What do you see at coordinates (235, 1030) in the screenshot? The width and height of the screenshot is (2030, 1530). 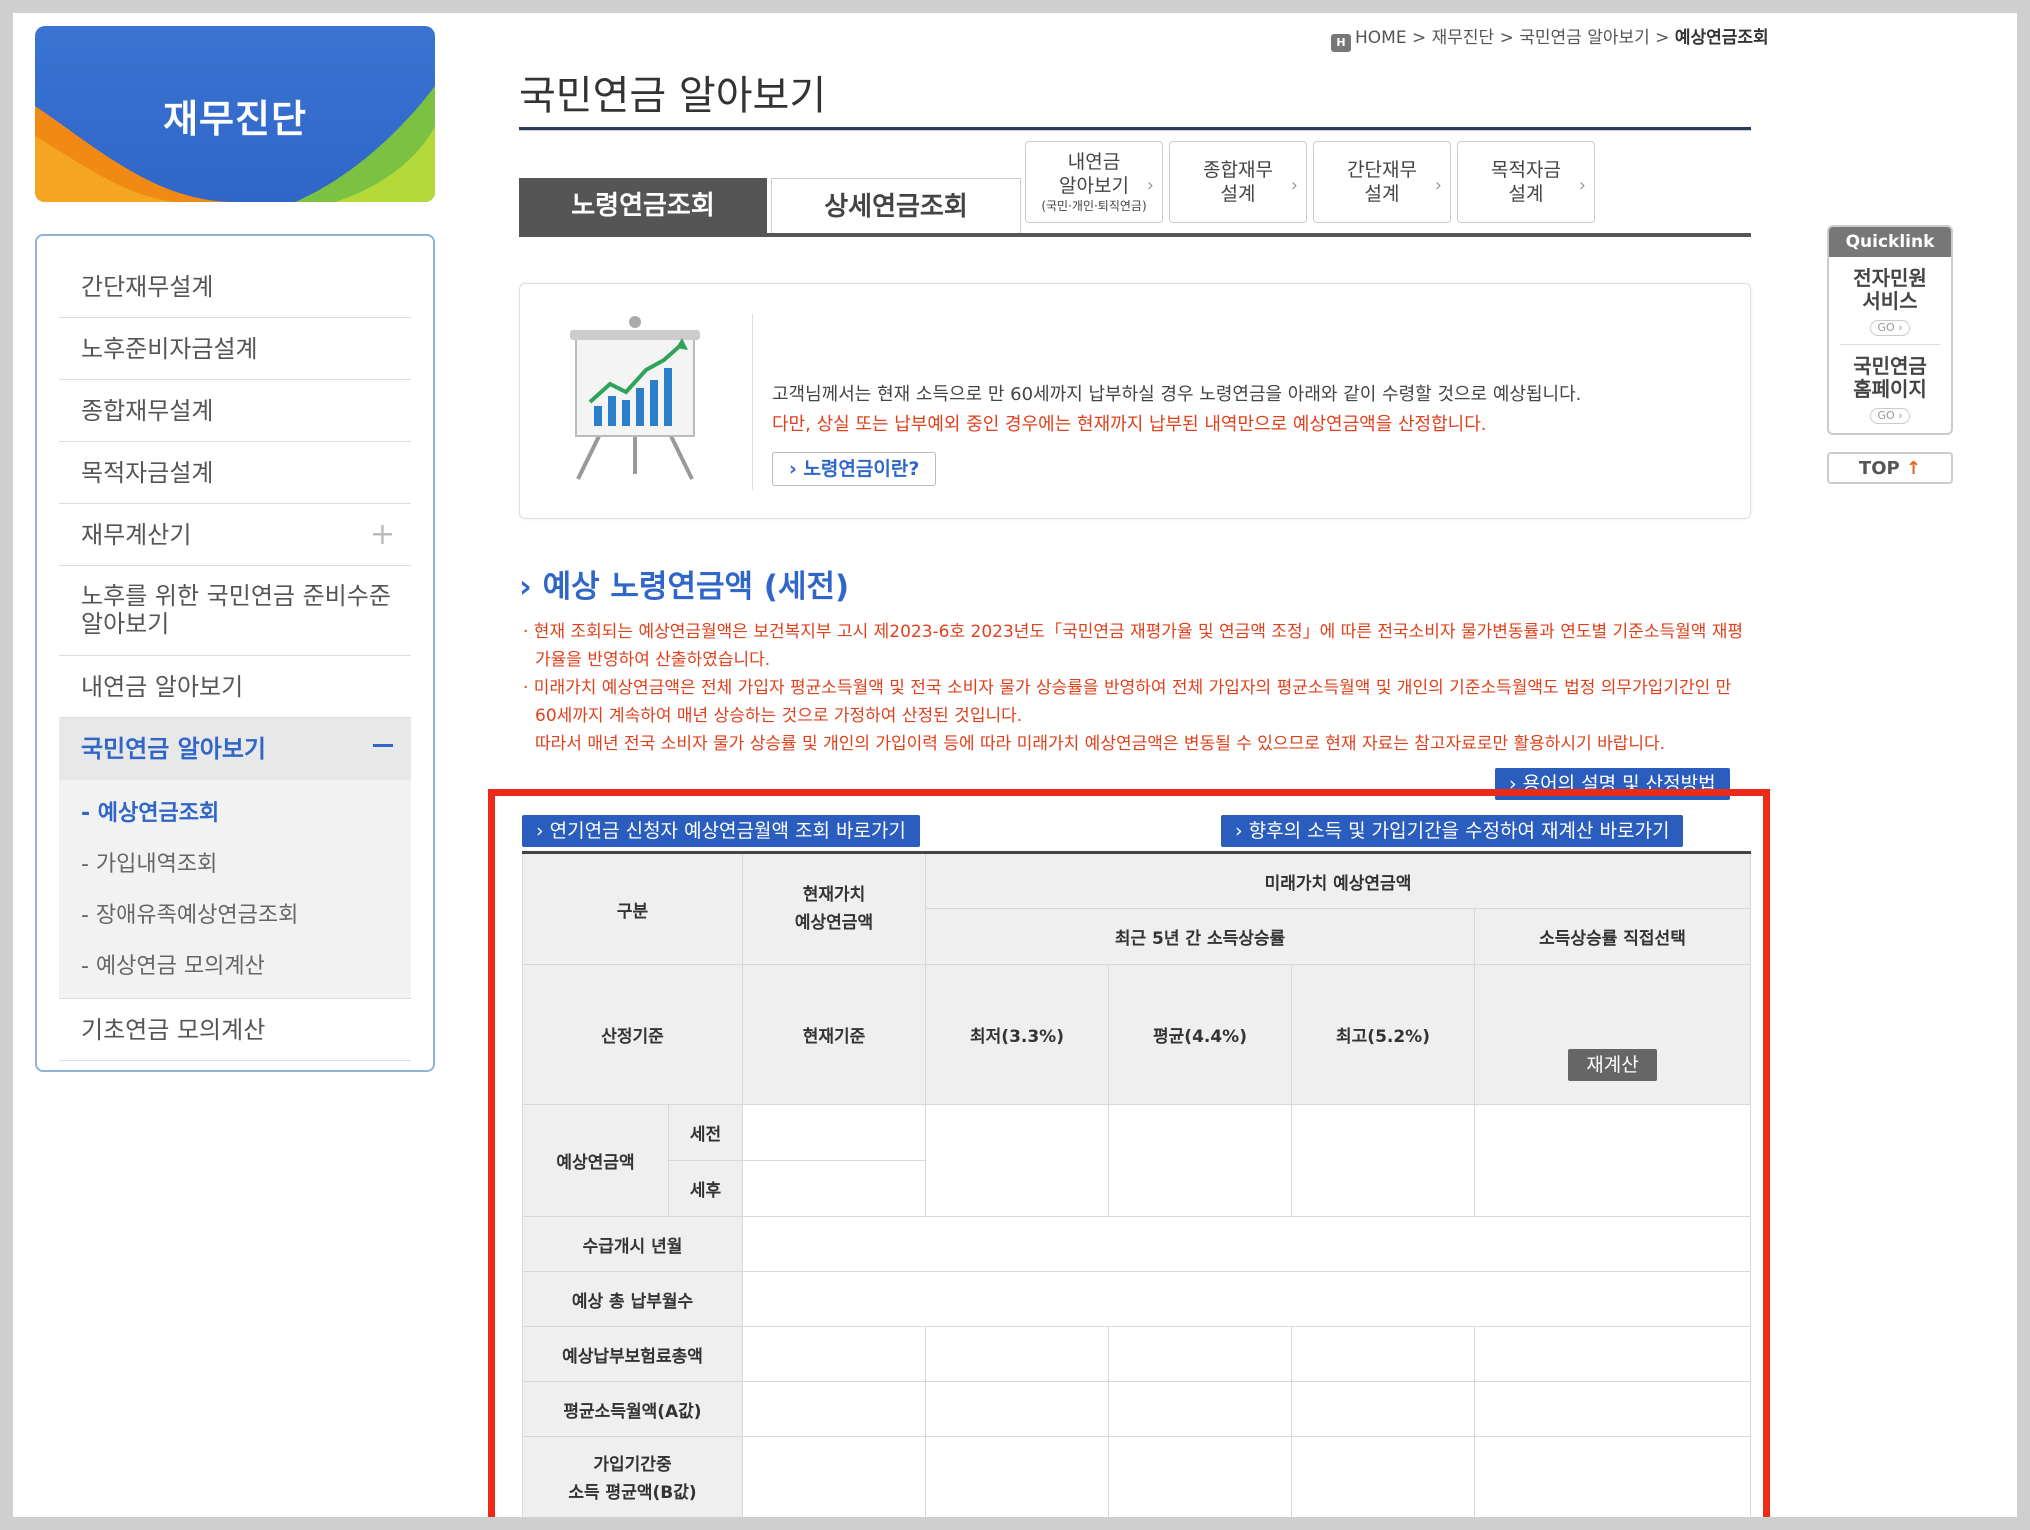 I see `sidebar-item-basic-pension: 기초연금 모의계산` at bounding box center [235, 1030].